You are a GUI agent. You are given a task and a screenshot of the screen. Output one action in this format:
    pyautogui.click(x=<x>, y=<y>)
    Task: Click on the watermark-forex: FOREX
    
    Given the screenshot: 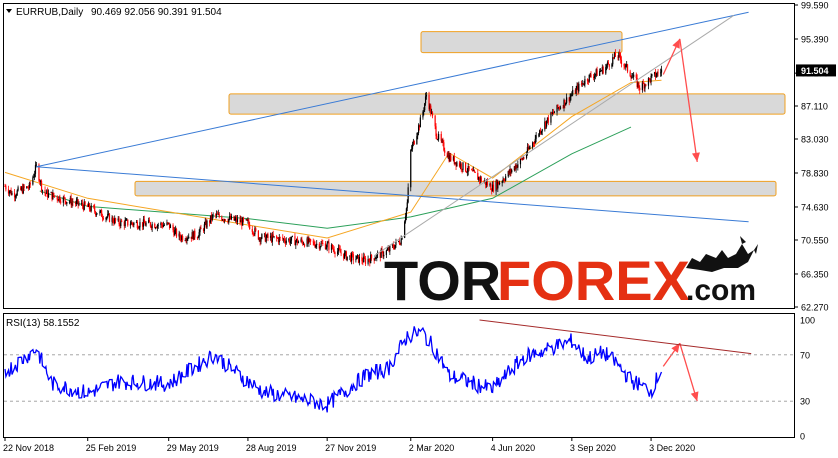 What is the action you would take?
    pyautogui.click(x=593, y=280)
    